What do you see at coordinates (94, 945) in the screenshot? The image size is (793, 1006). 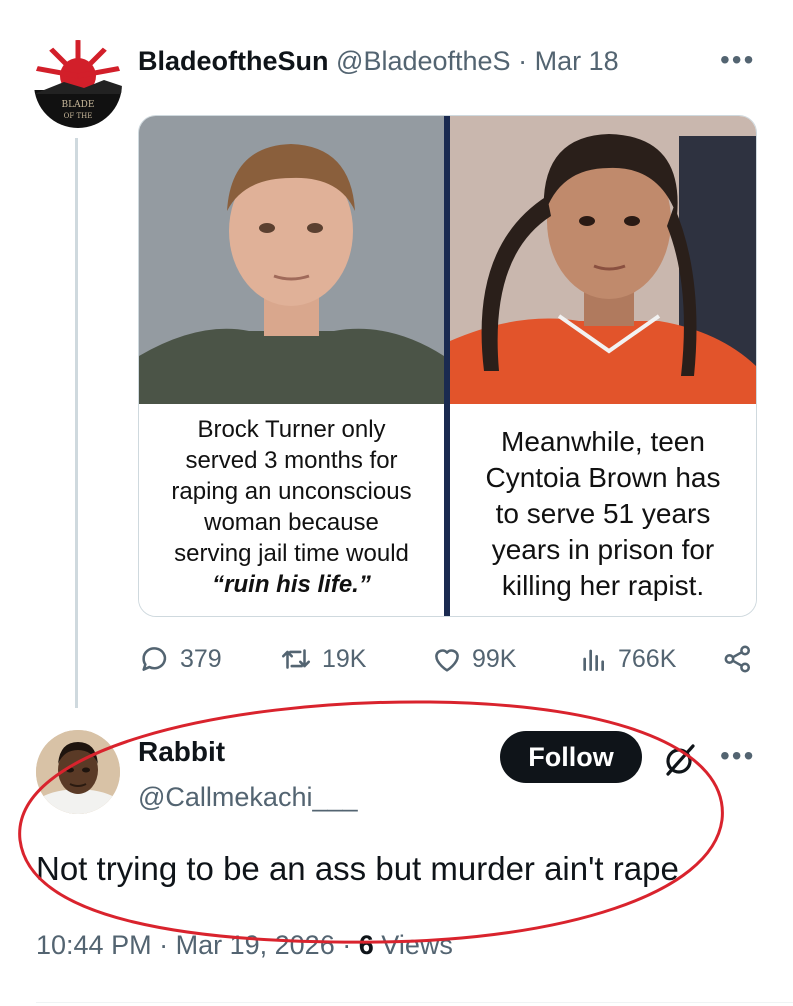 I see `reply-time: 10:44 PM` at bounding box center [94, 945].